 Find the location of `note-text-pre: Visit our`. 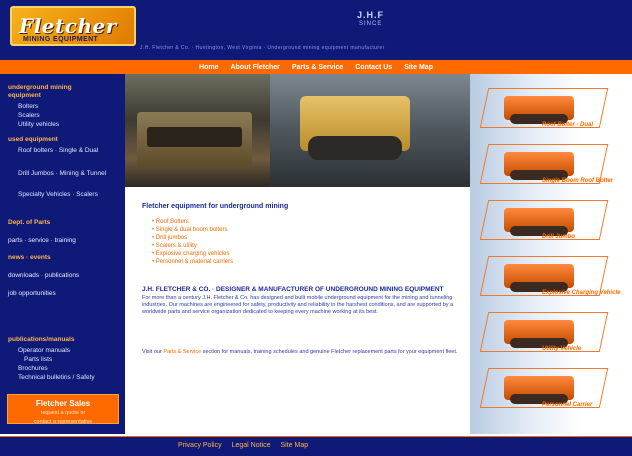

note-text-pre: Visit our is located at coordinates (152, 352).